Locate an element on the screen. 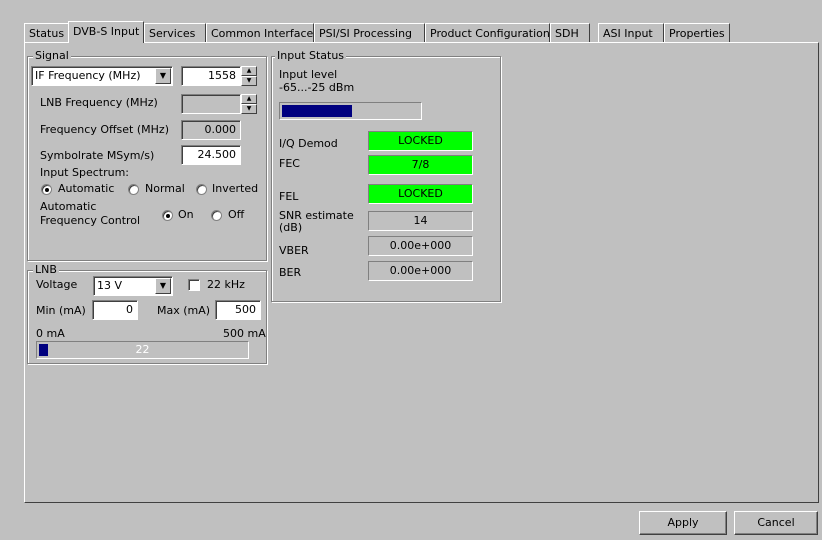 The width and height of the screenshot is (822, 540). tab-dvbs-input: DVB-S Input is located at coordinates (106, 32).